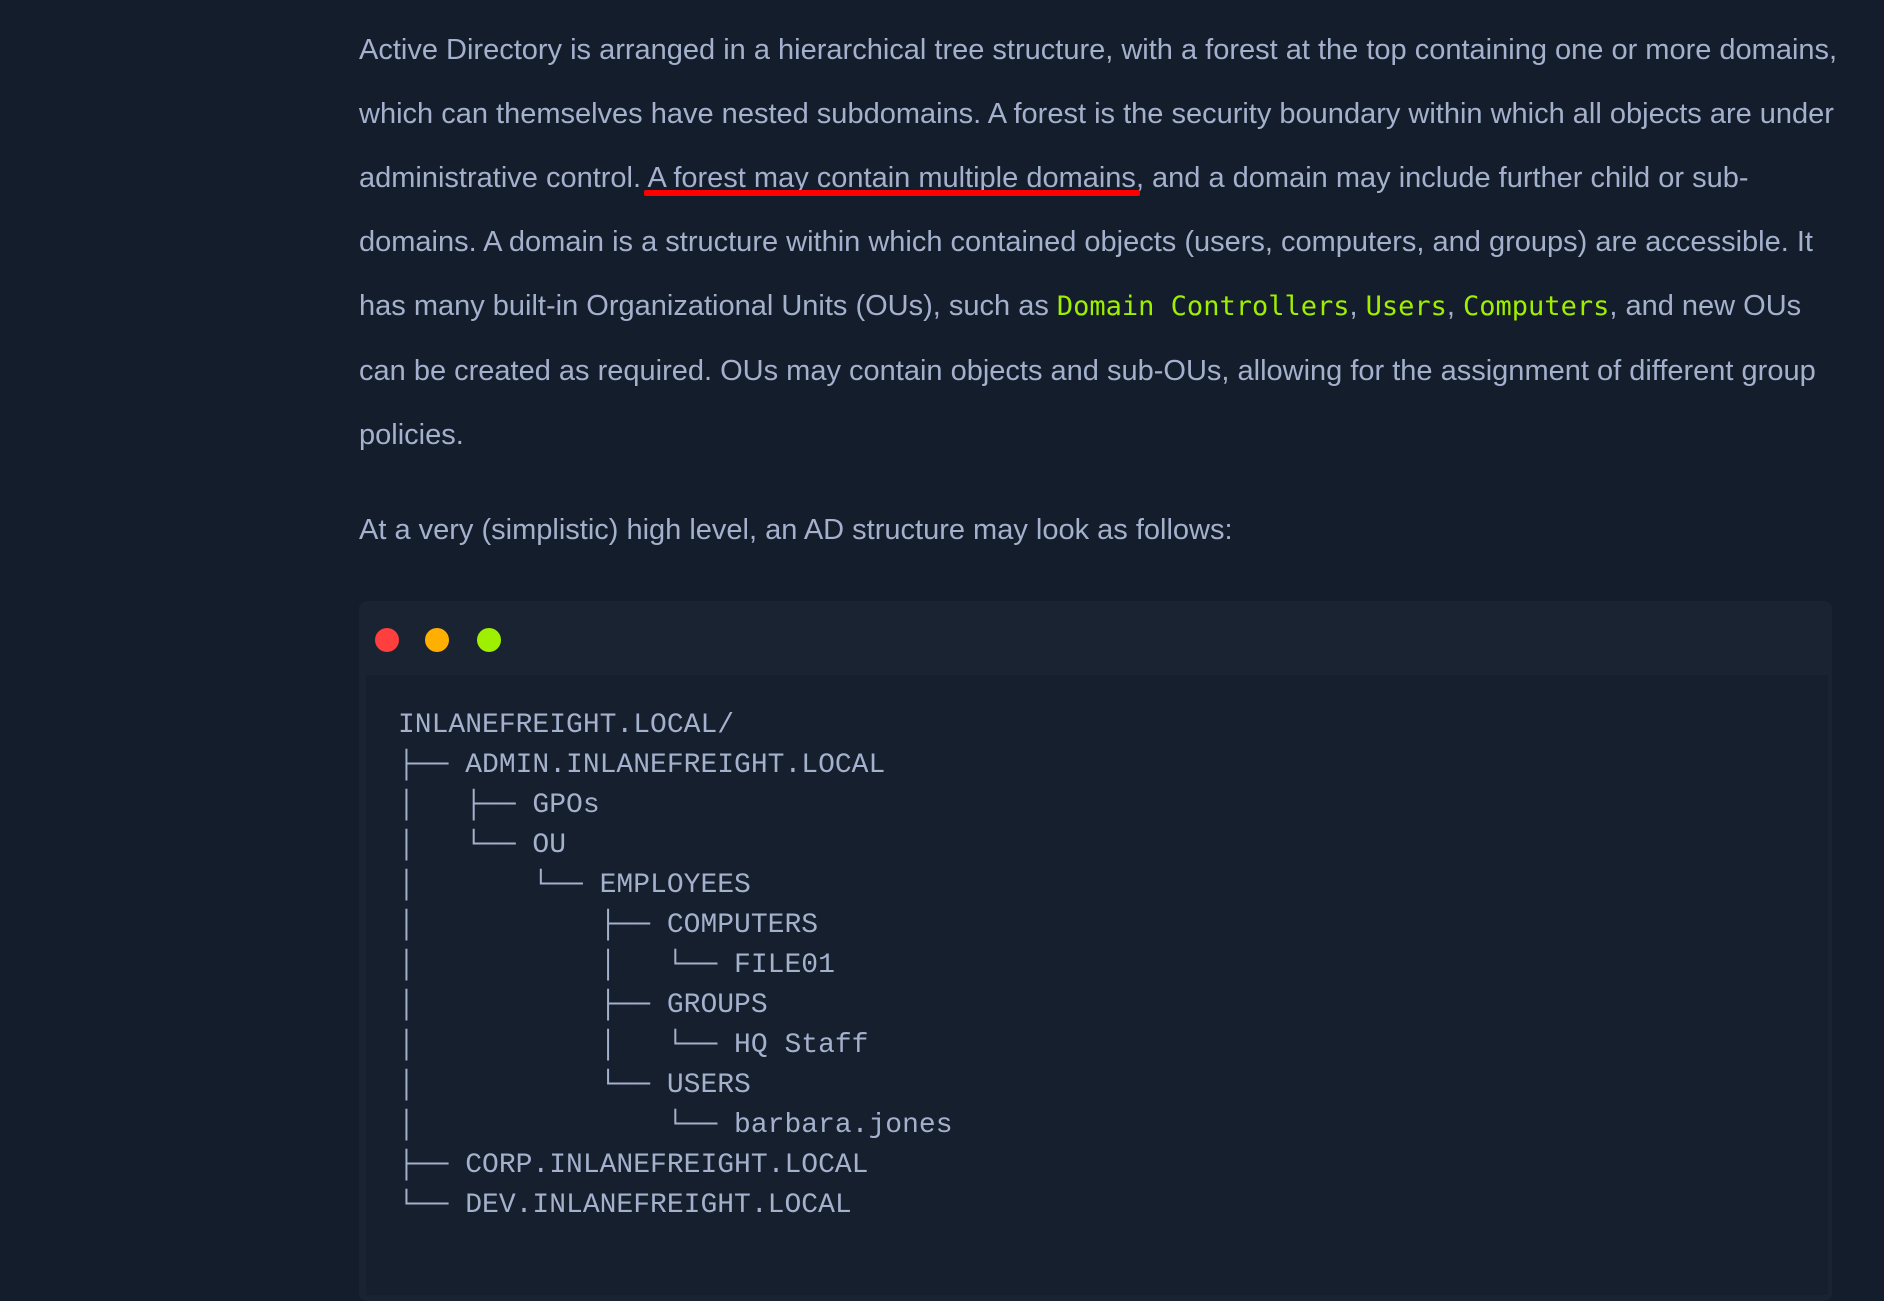 The height and width of the screenshot is (1301, 1884). What do you see at coordinates (583, 1005) in the screenshot?
I see `code-line: │ ├── GROUPS` at bounding box center [583, 1005].